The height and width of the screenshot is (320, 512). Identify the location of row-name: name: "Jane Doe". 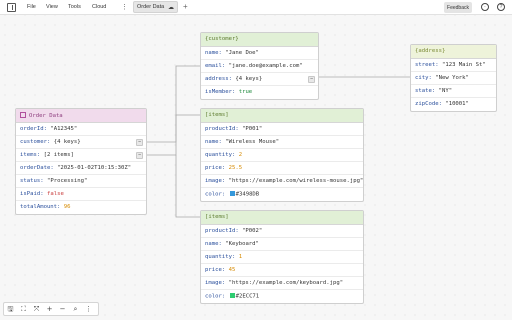
(259, 53).